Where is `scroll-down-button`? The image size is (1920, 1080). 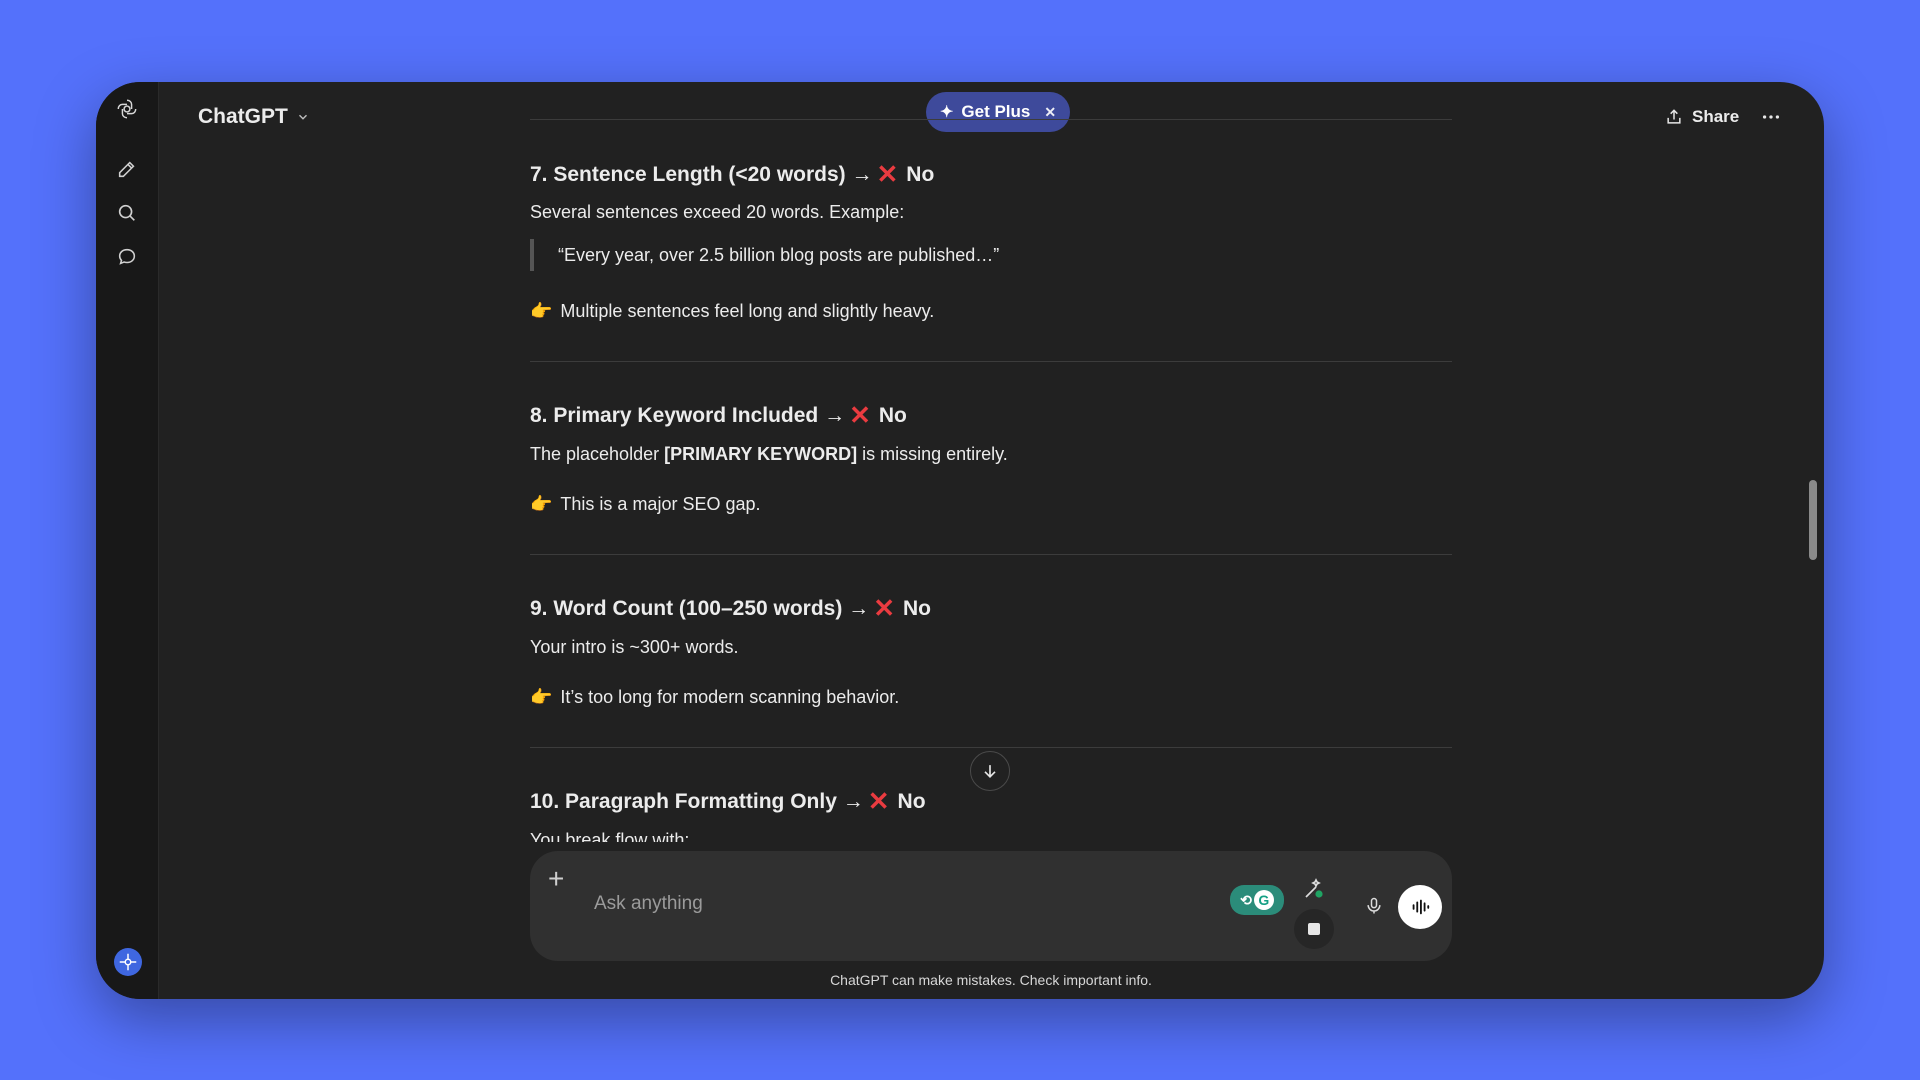
scroll-down-button is located at coordinates (990, 771).